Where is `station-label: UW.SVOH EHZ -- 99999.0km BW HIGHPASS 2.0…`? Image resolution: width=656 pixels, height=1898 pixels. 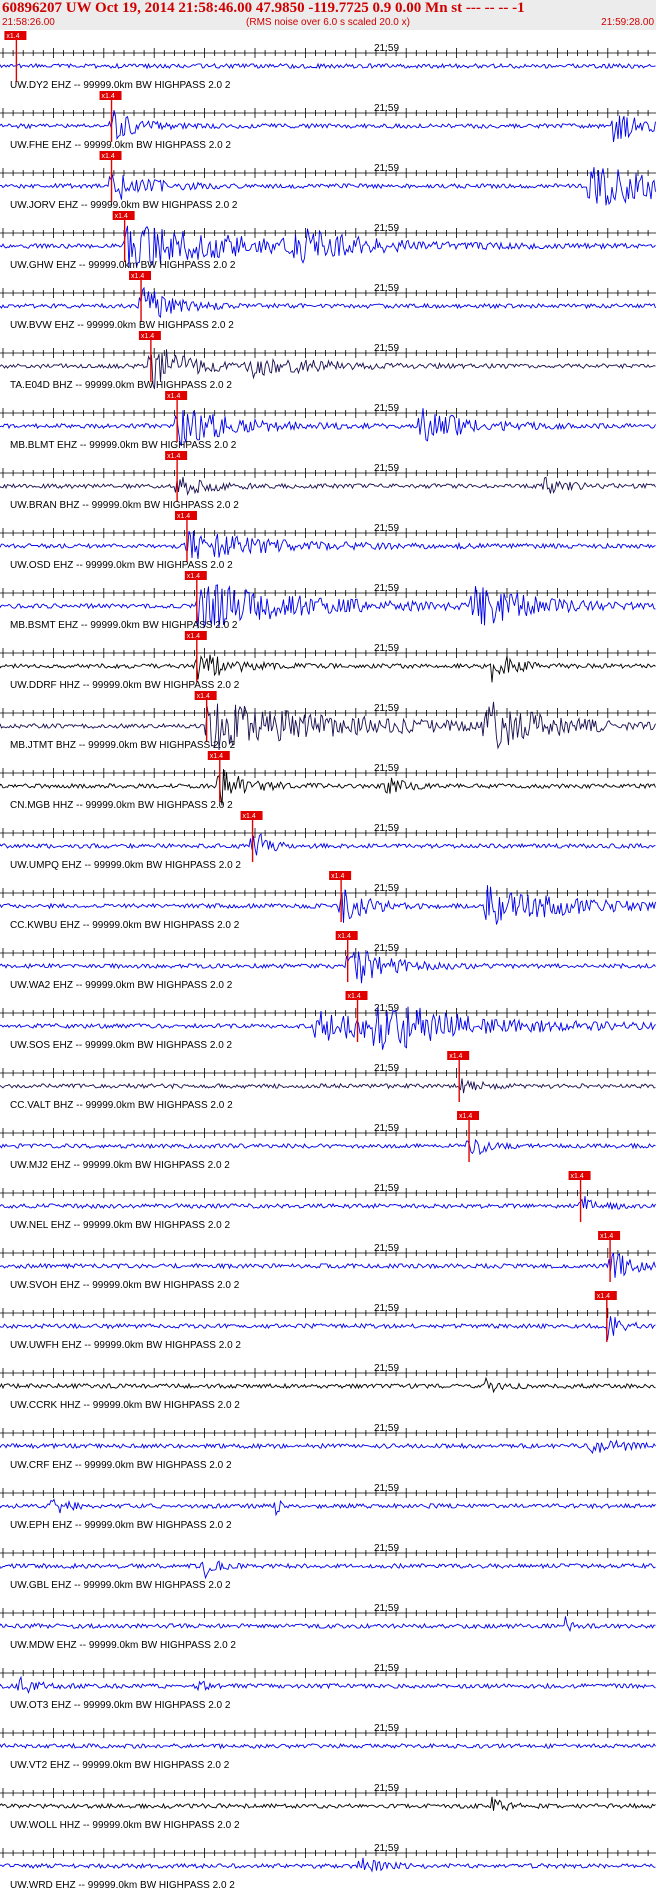 station-label: UW.SVOH EHZ -- 99999.0km BW HIGHPASS 2.0… is located at coordinates (125, 1285).